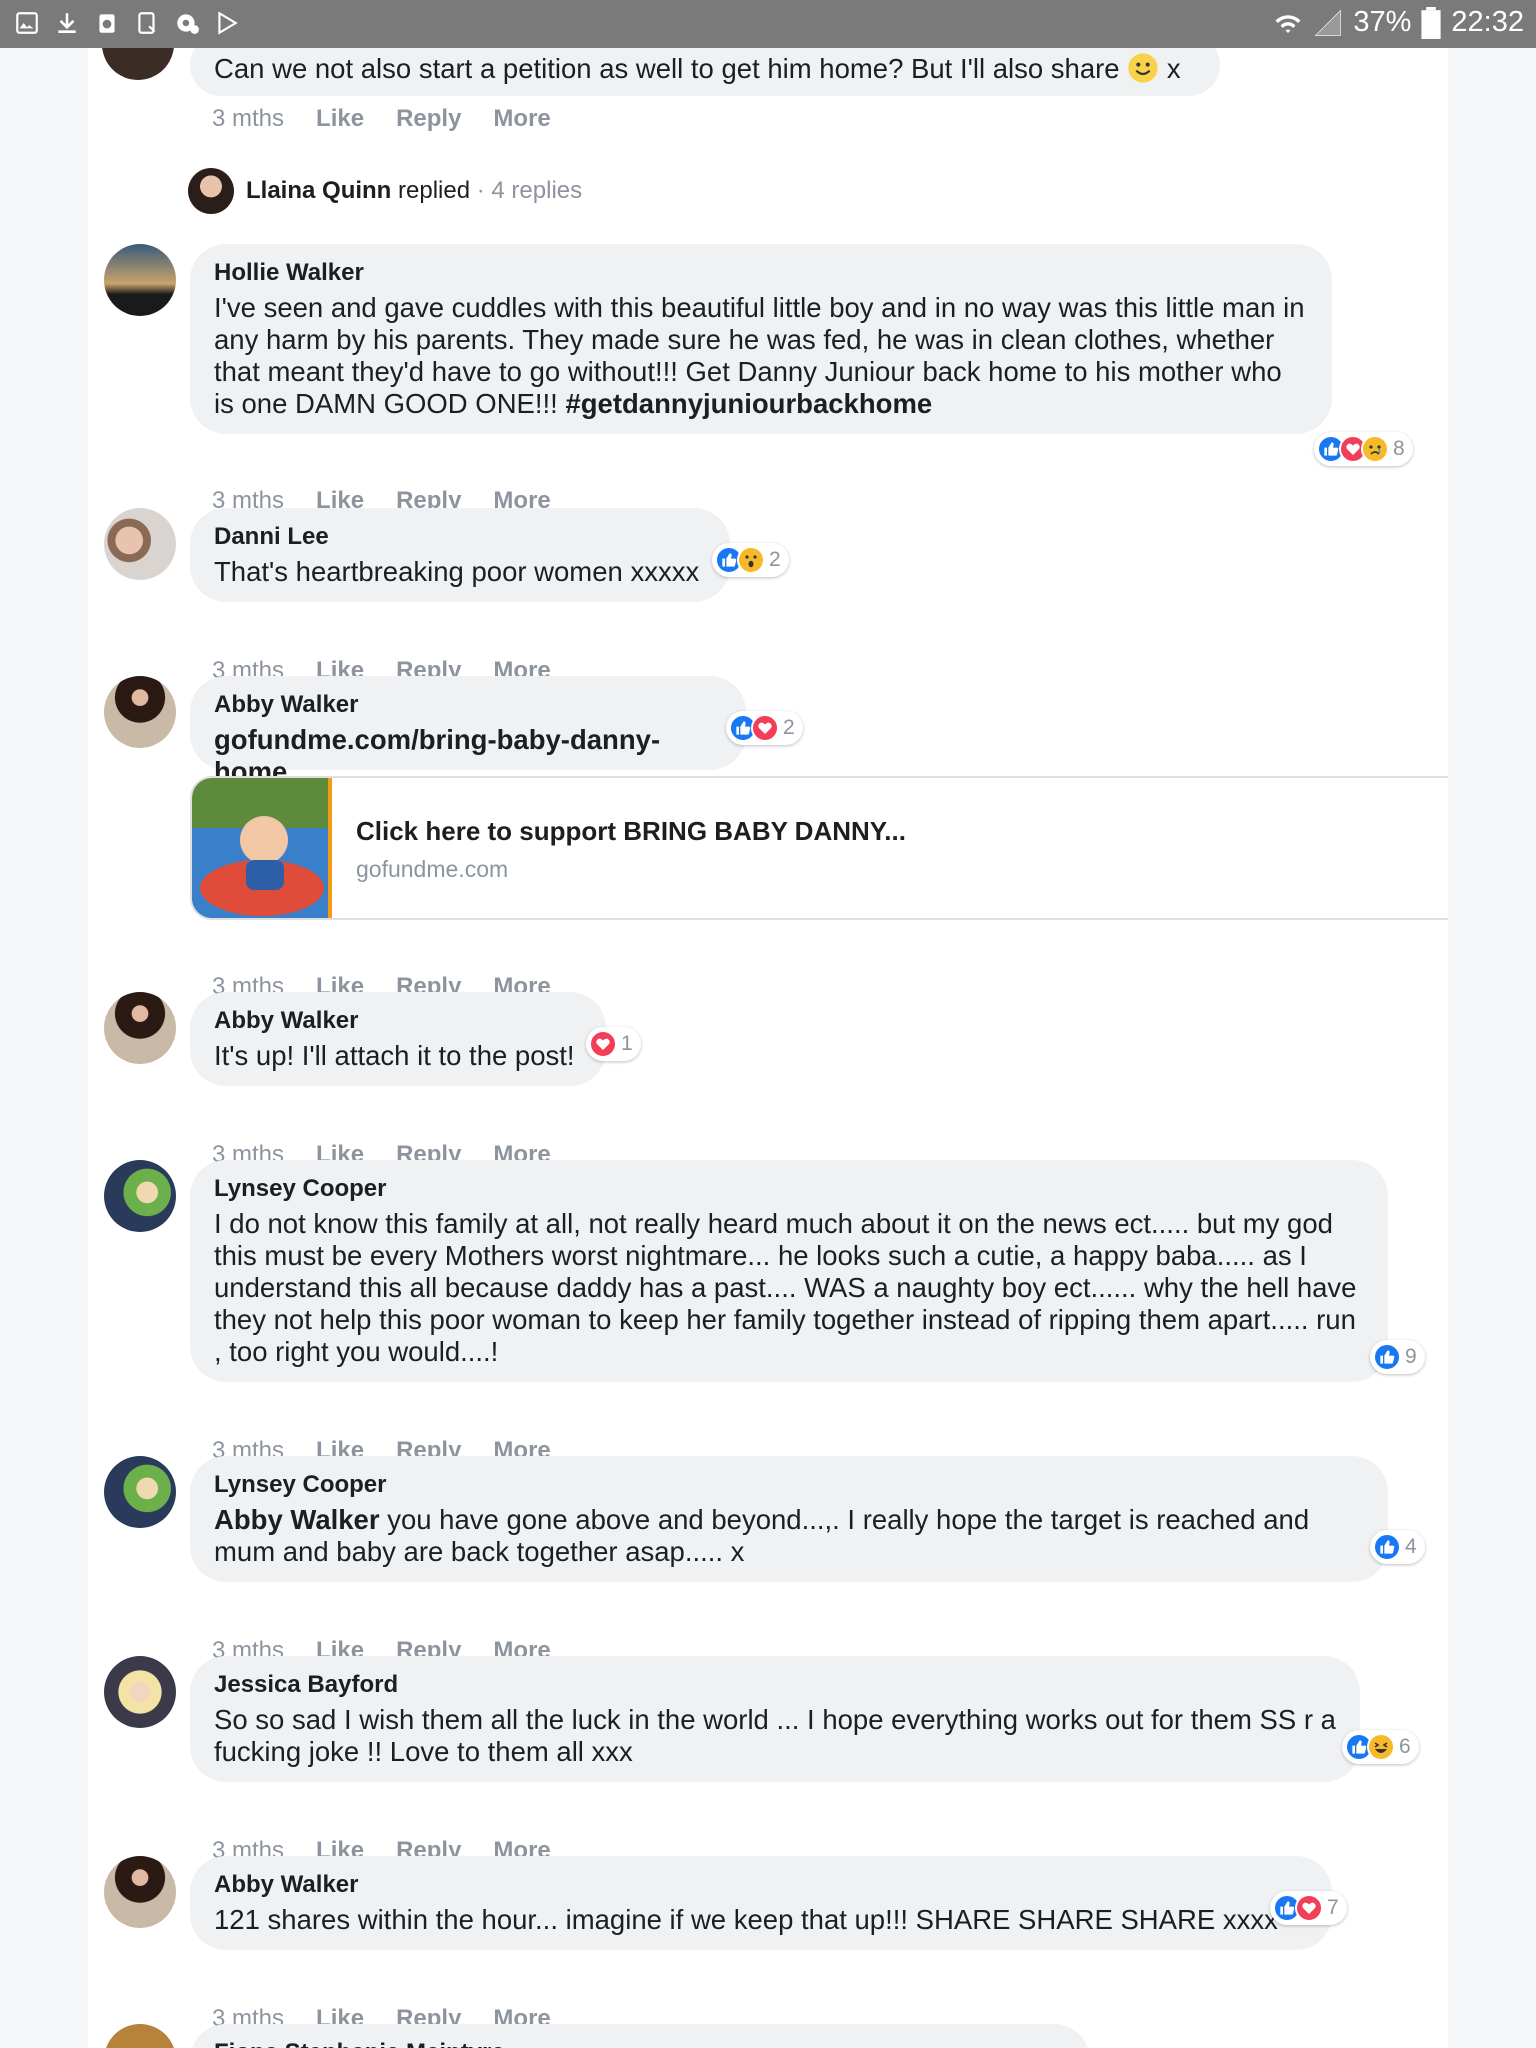 This screenshot has width=1536, height=2048. Describe the element at coordinates (1328, 22) in the screenshot. I see `signal-icon` at that location.